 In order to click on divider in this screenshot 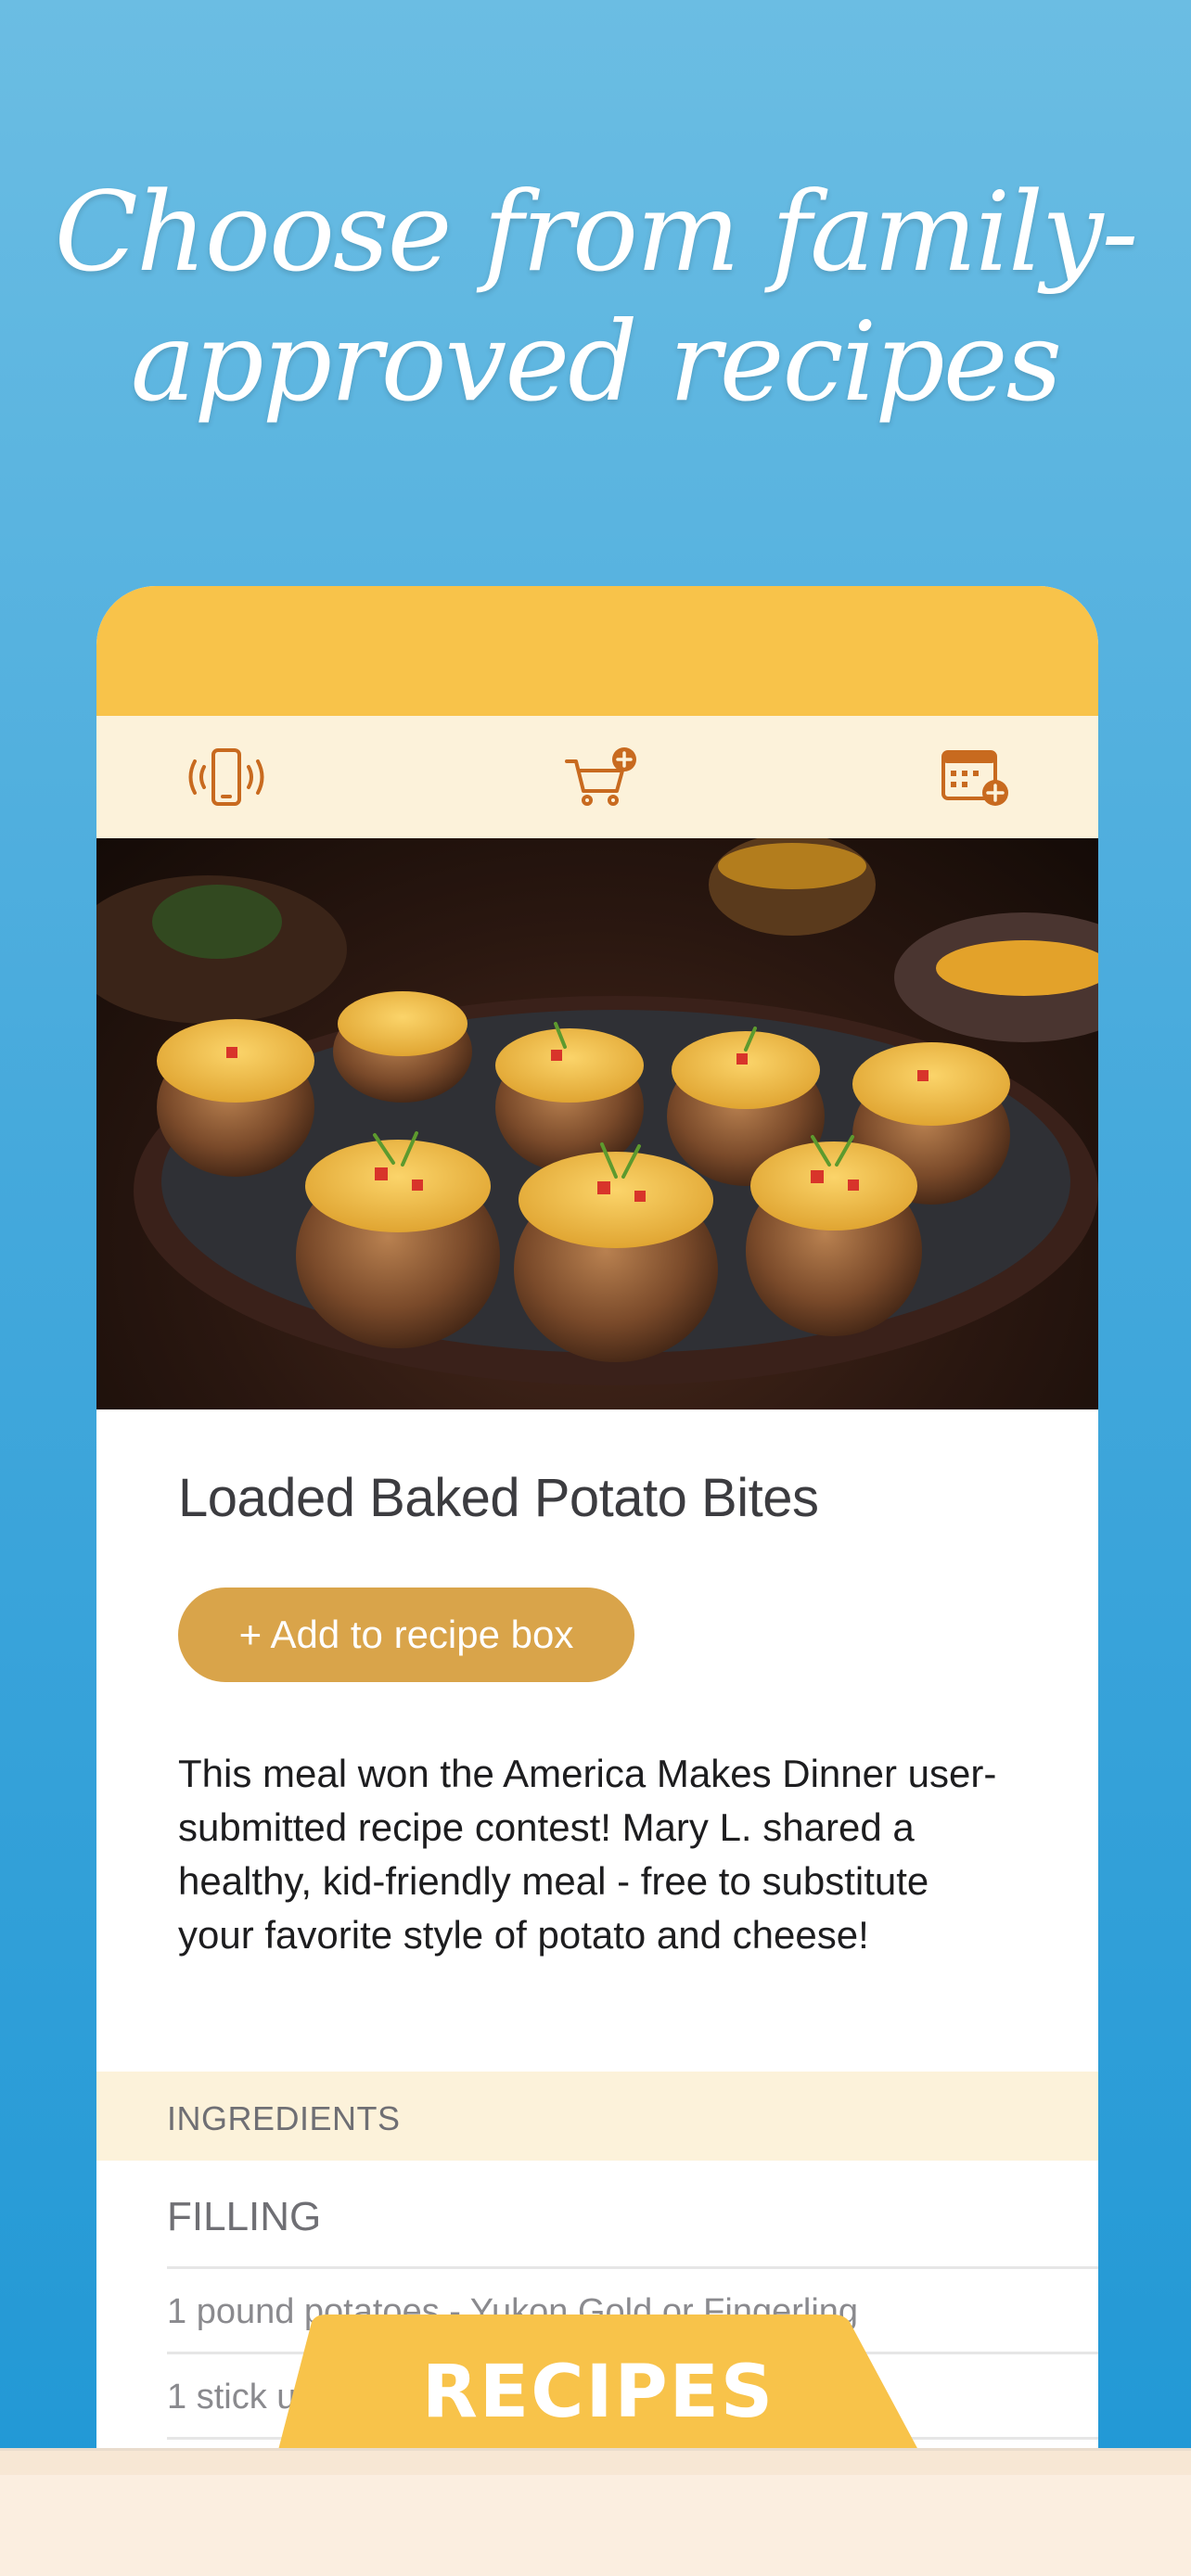, I will do `click(632, 2267)`.